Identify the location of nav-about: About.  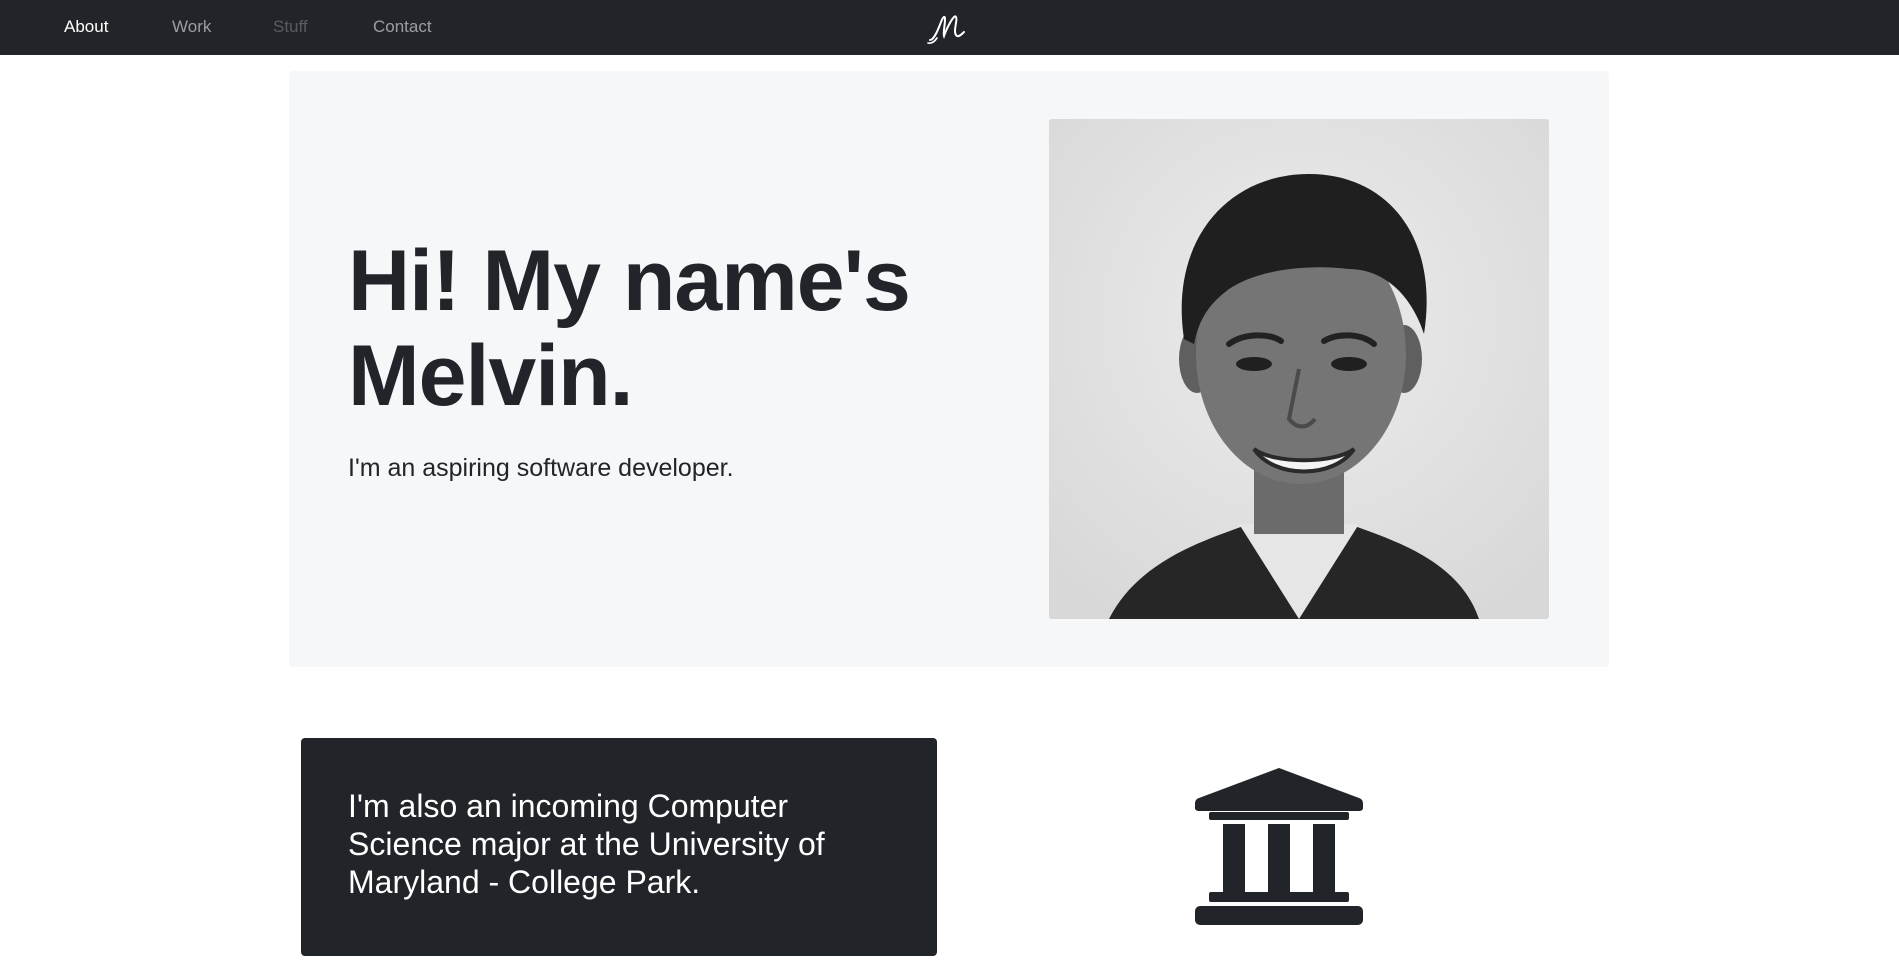
(86, 27).